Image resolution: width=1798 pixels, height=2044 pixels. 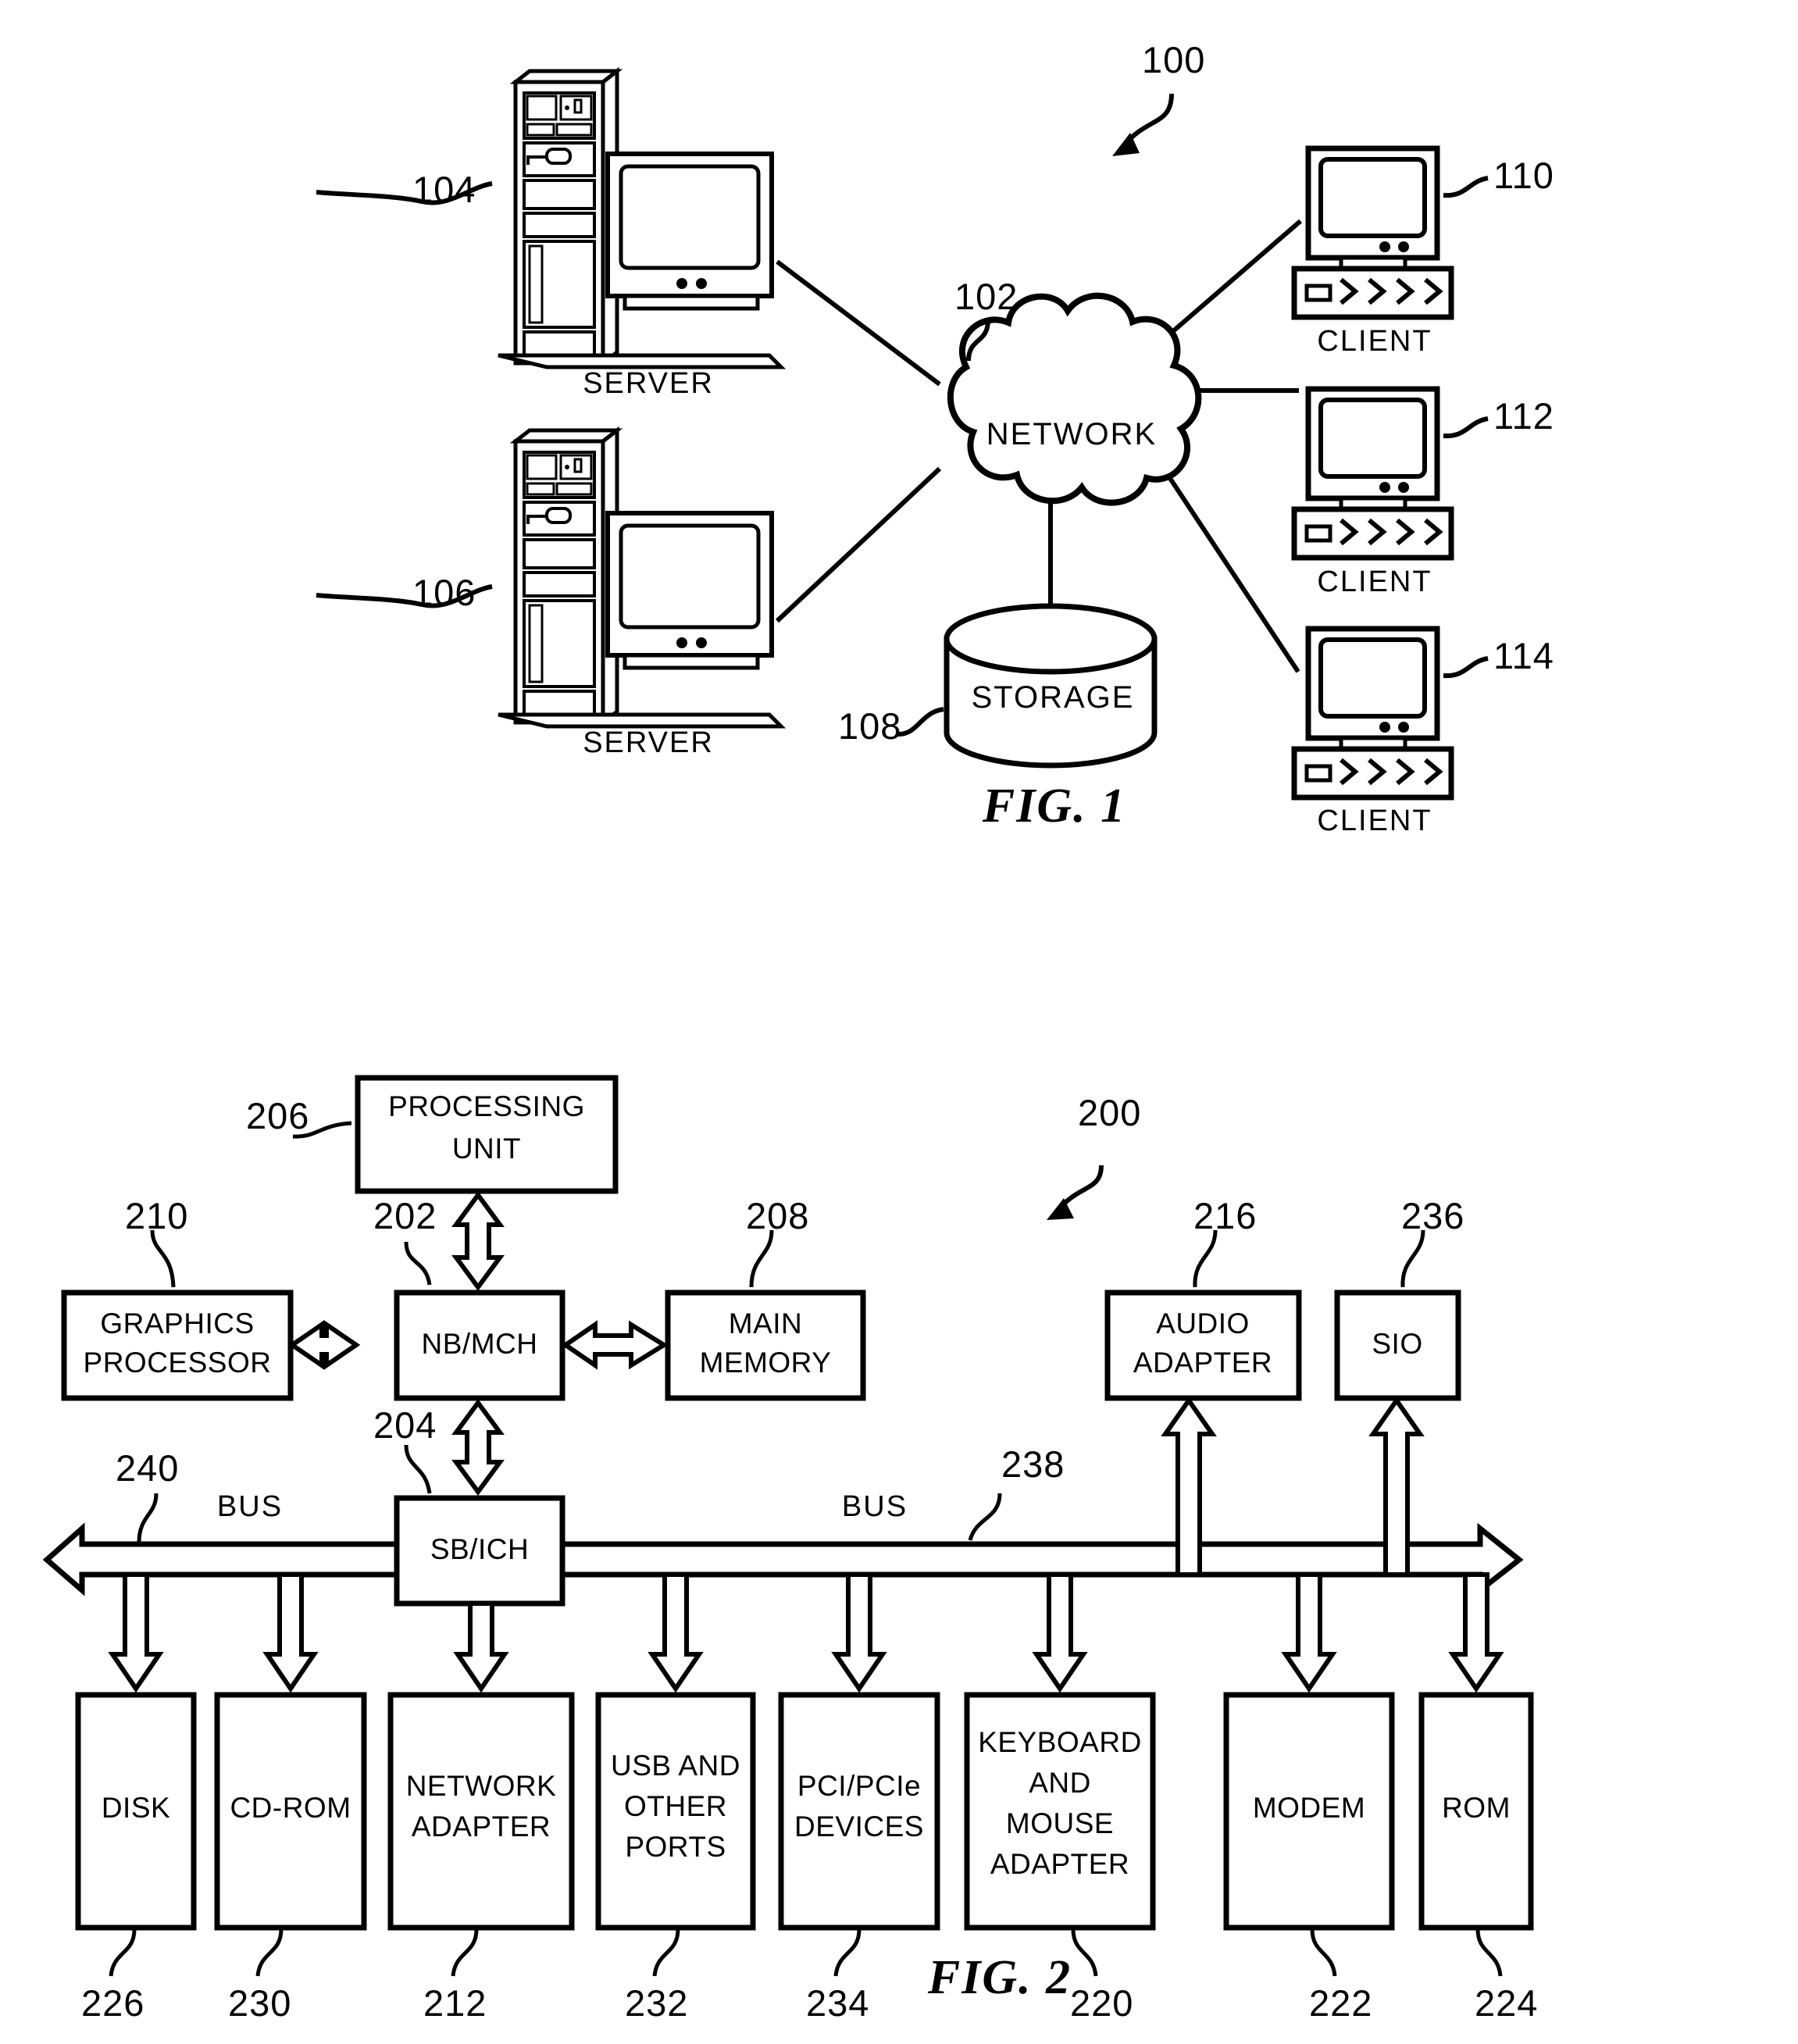 What do you see at coordinates (1102, 2003) in the screenshot?
I see `ref-number-220: 220` at bounding box center [1102, 2003].